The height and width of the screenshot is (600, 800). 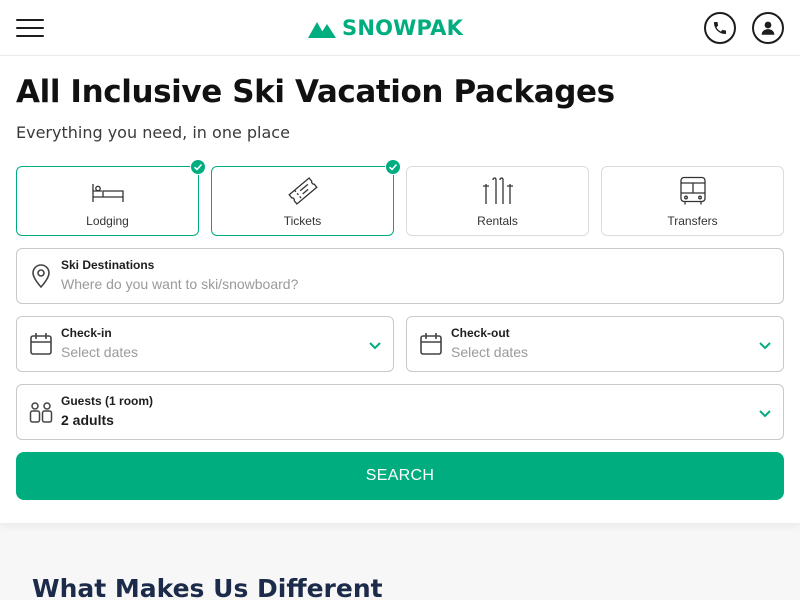 What do you see at coordinates (692, 221) in the screenshot?
I see `service-label: Transfers` at bounding box center [692, 221].